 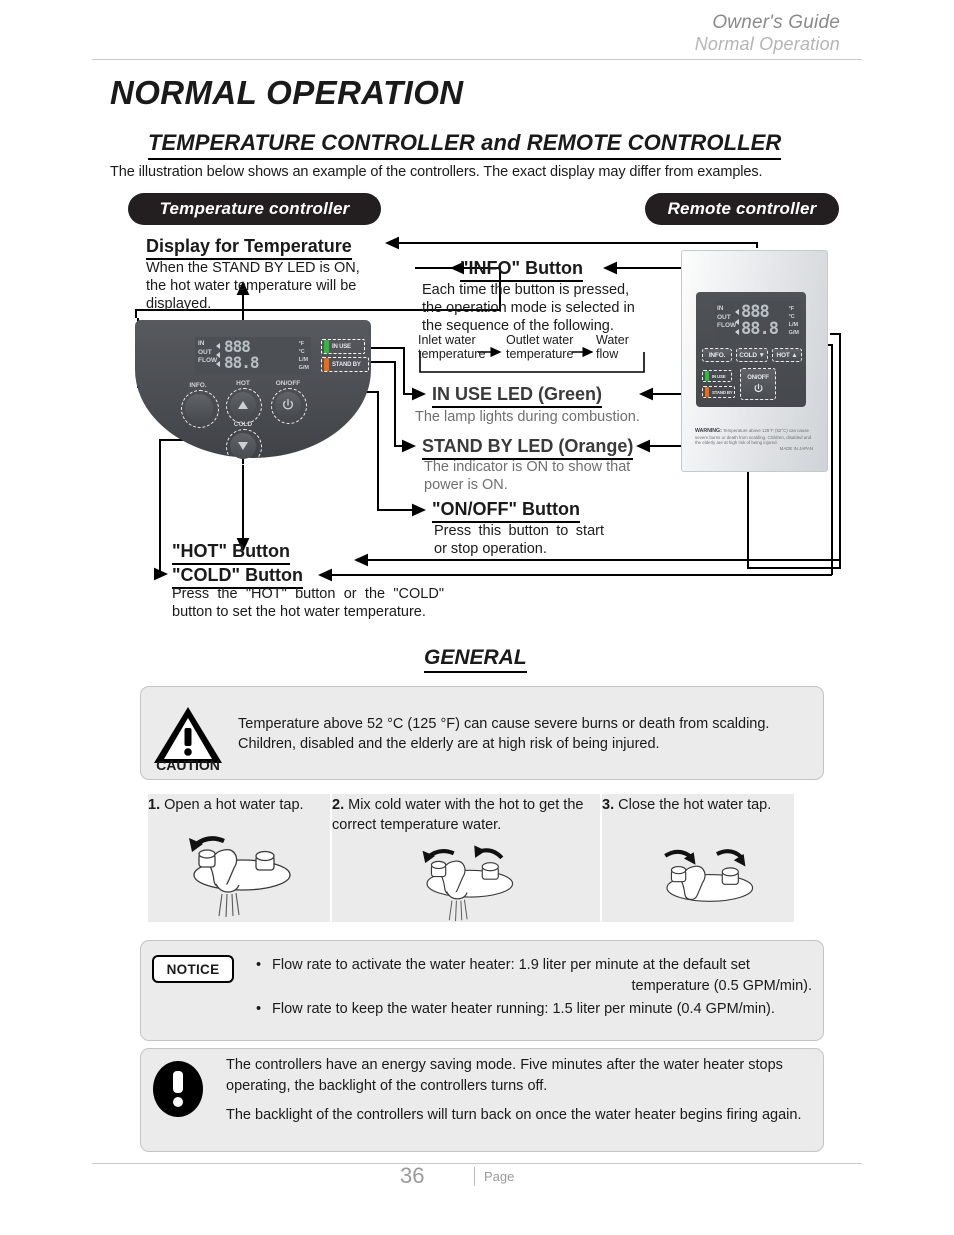 I want to click on callout-stand-by-led-title: STAND BY LED (Orange), so click(x=528, y=448).